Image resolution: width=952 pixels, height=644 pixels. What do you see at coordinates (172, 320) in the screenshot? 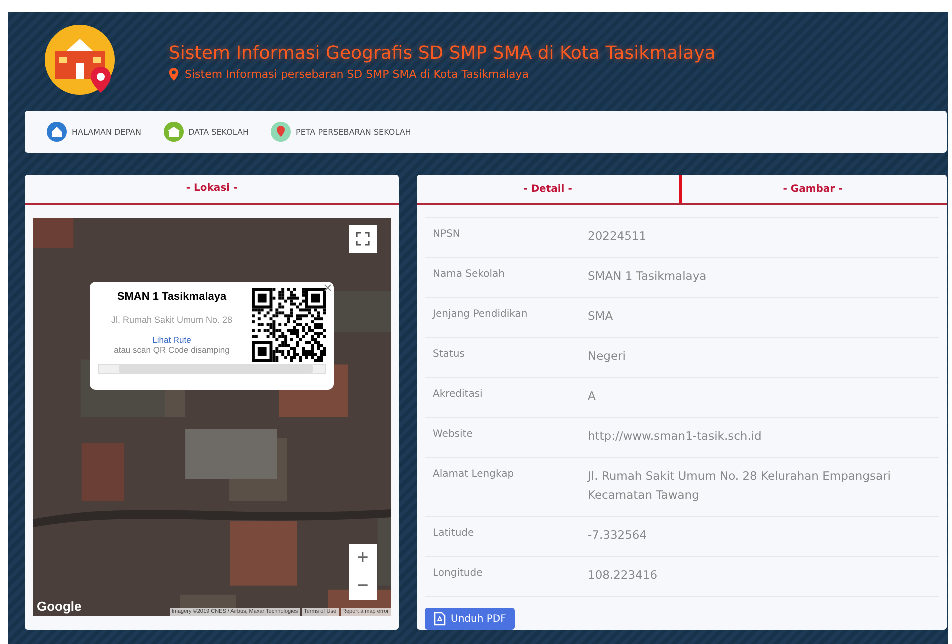
I see `school-address: Jl. Rumah Sakit Umum No. 28` at bounding box center [172, 320].